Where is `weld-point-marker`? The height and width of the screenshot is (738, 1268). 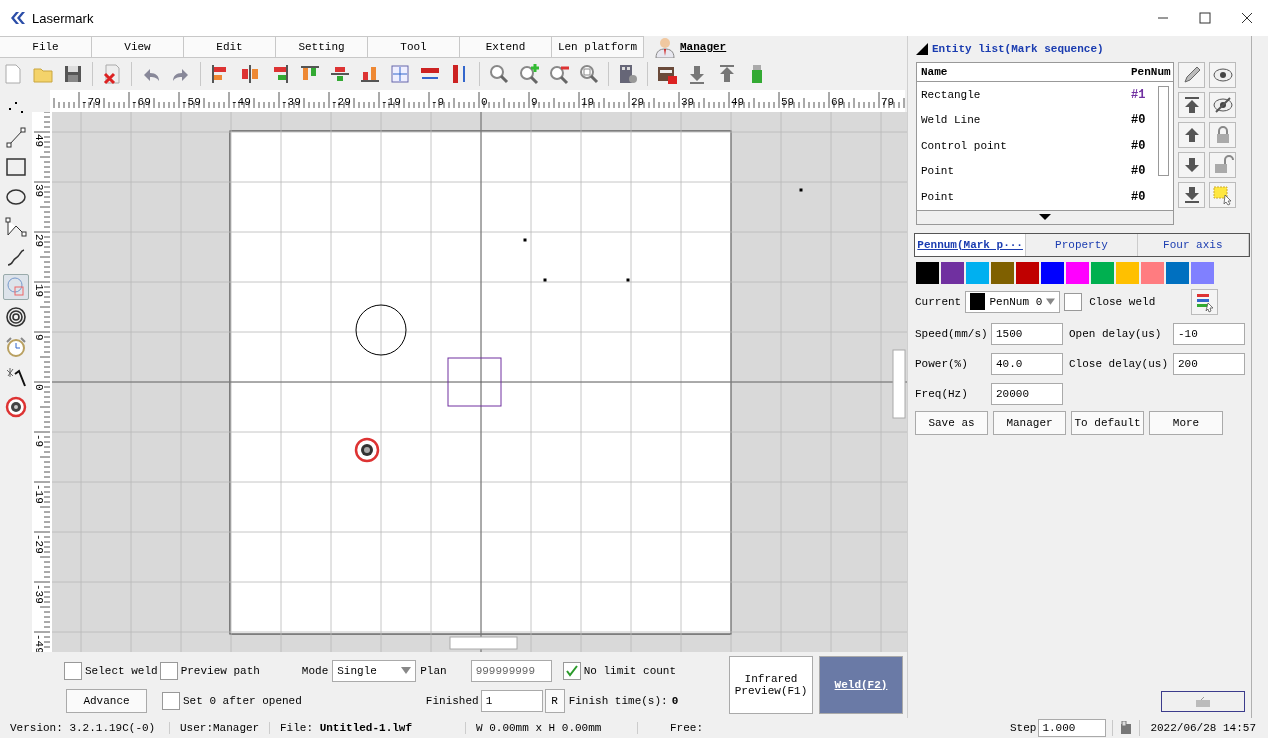
weld-point-marker is located at coordinates (367, 450).